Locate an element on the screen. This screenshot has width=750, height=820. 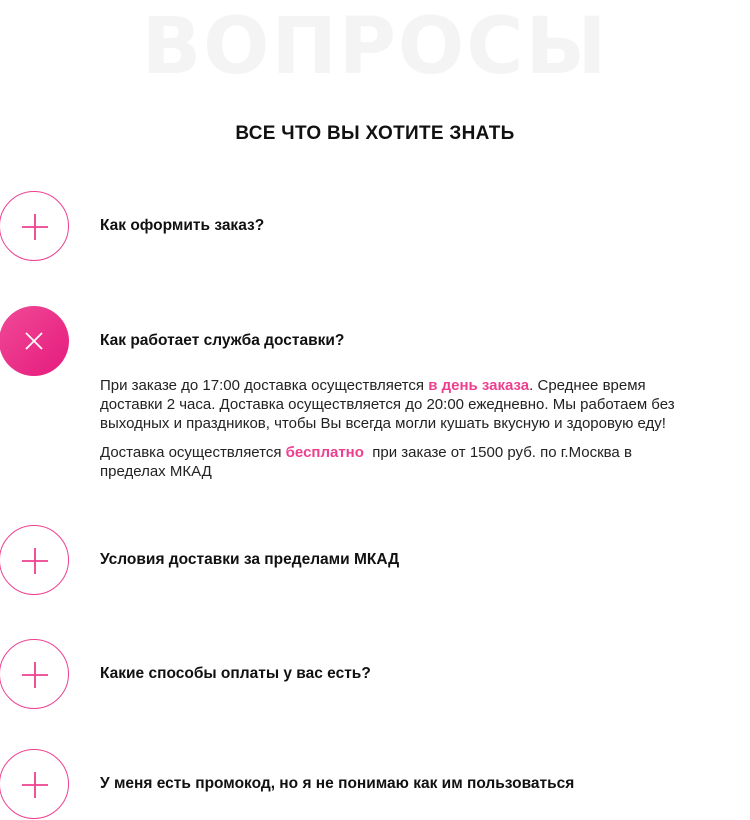
faq-question: Как оформить заказ? is located at coordinates (410, 226).